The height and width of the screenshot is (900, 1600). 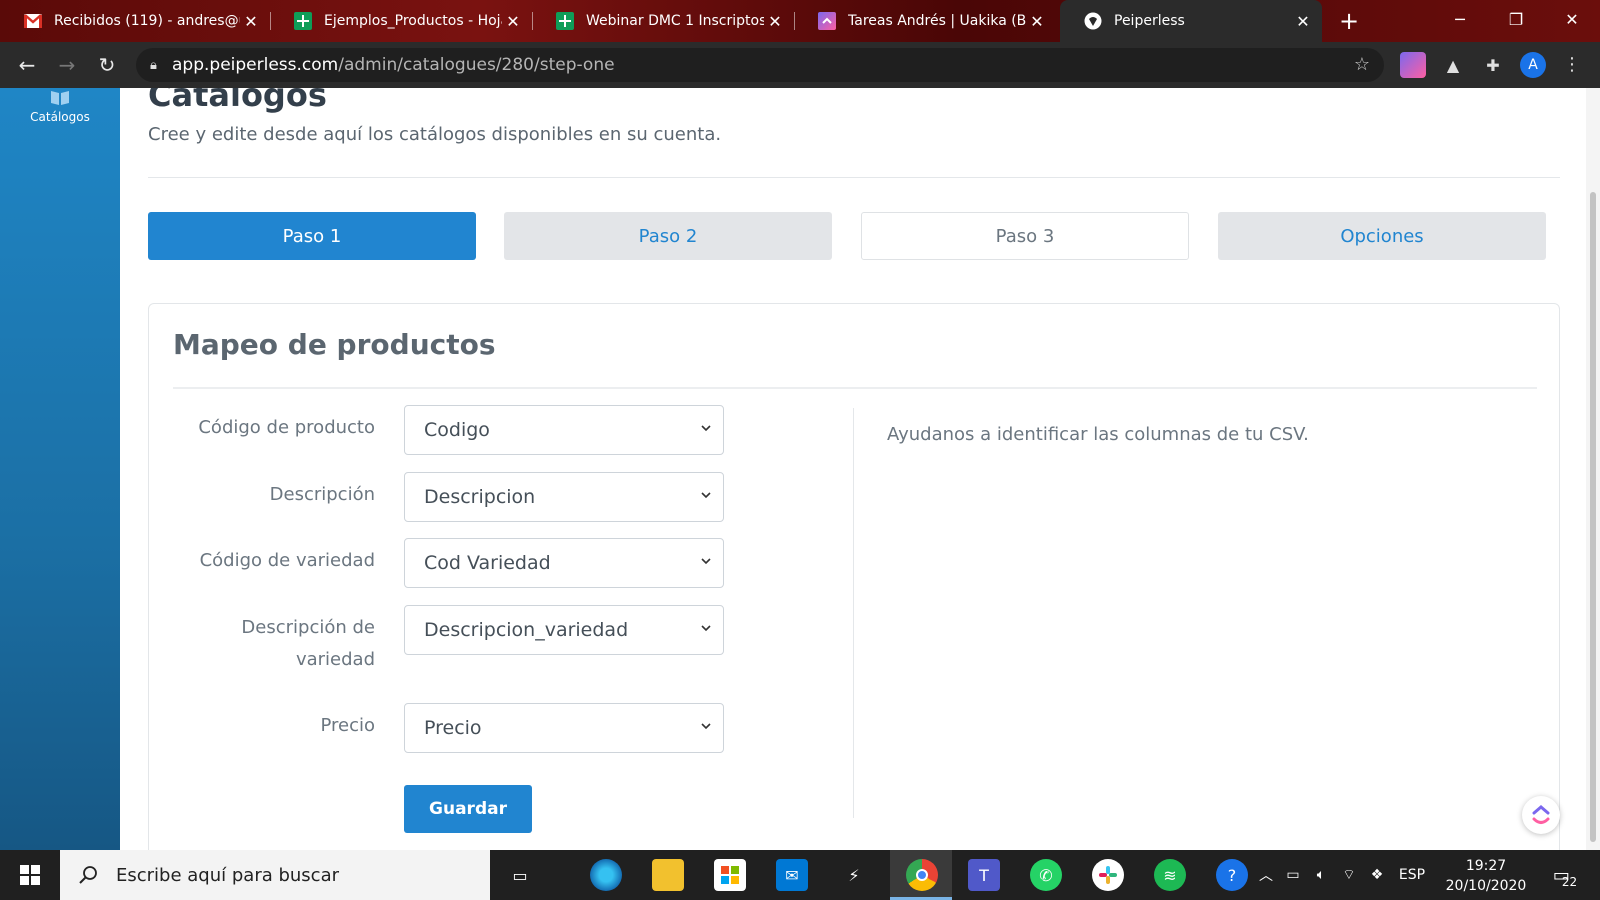 I want to click on app-lightning-icon: ⚡︎, so click(x=854, y=875).